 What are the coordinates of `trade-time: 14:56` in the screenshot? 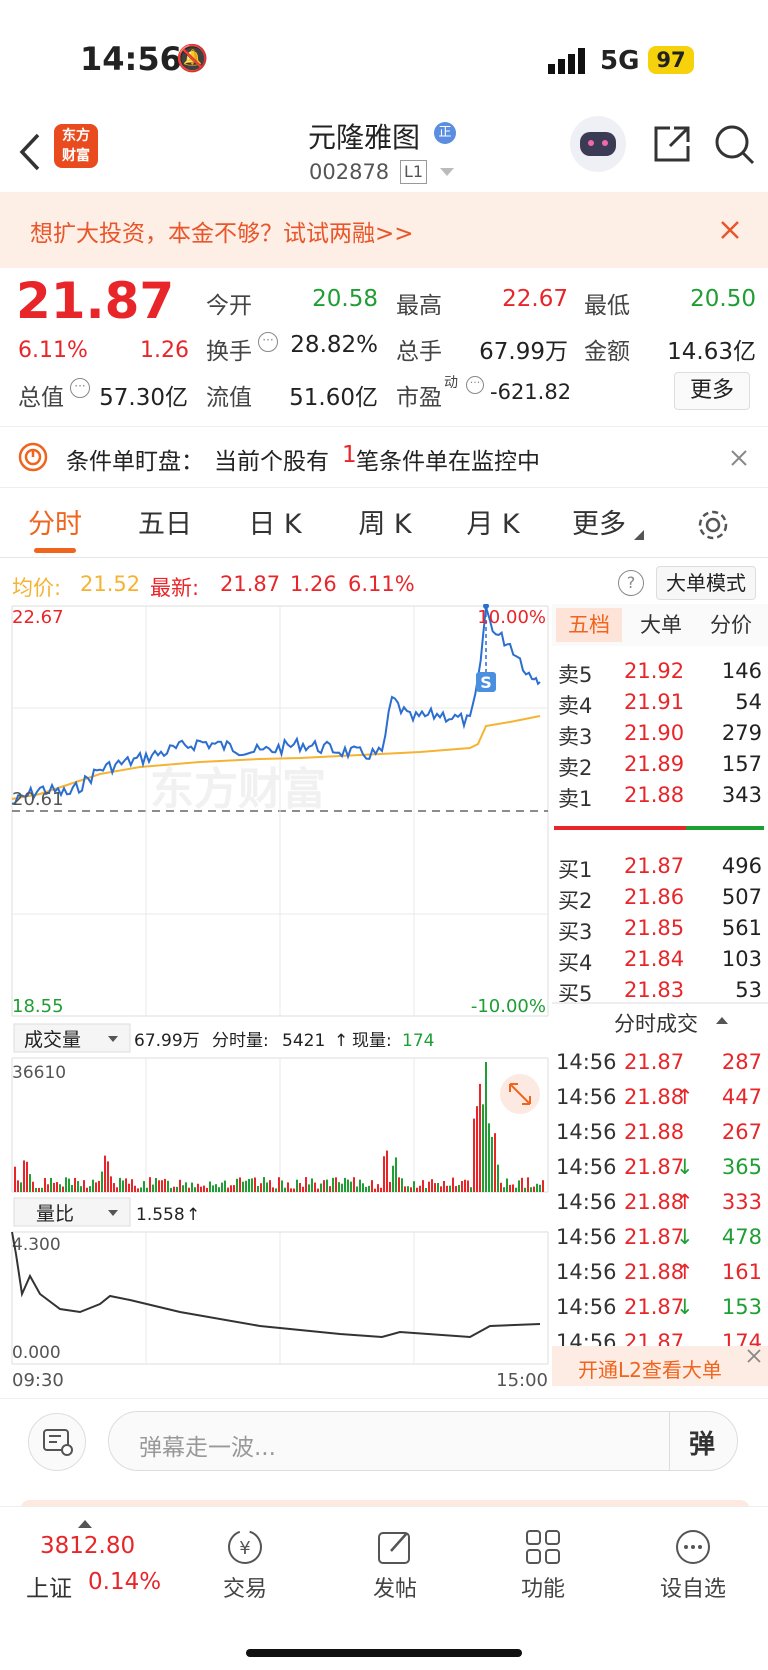 It's located at (586, 1132).